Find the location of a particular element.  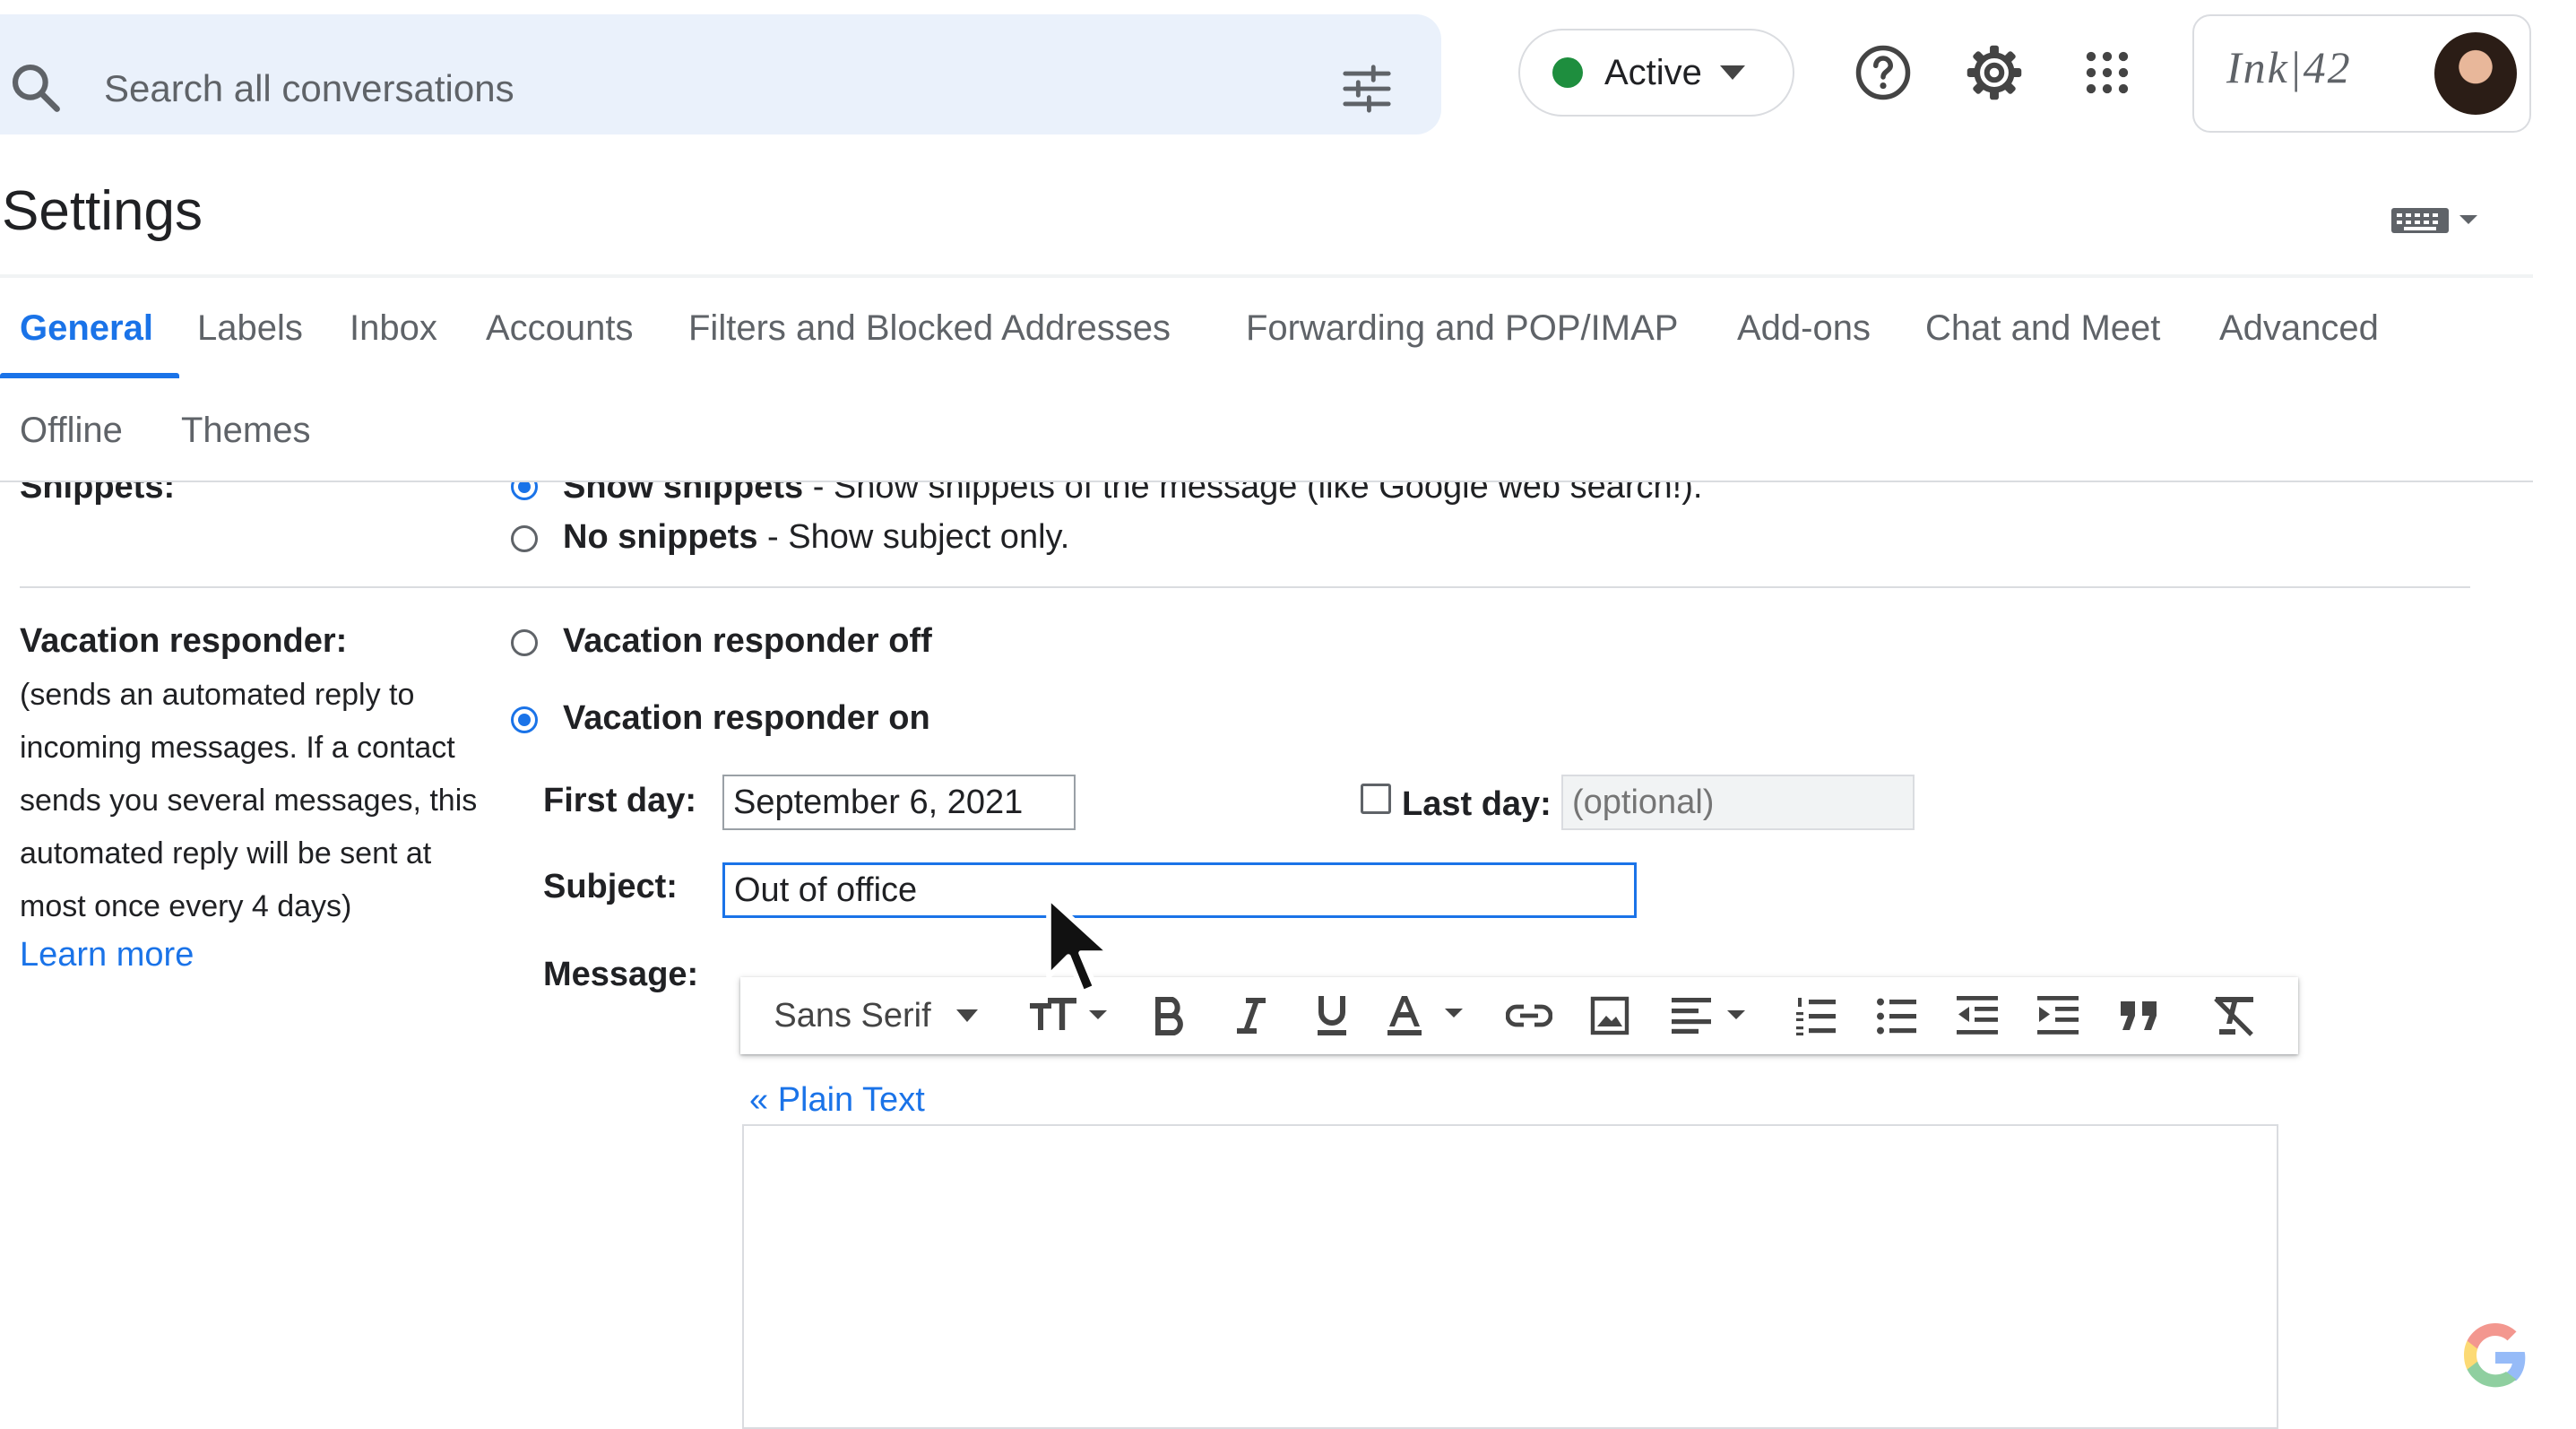

indent-less-icon is located at coordinates (1977, 1015).